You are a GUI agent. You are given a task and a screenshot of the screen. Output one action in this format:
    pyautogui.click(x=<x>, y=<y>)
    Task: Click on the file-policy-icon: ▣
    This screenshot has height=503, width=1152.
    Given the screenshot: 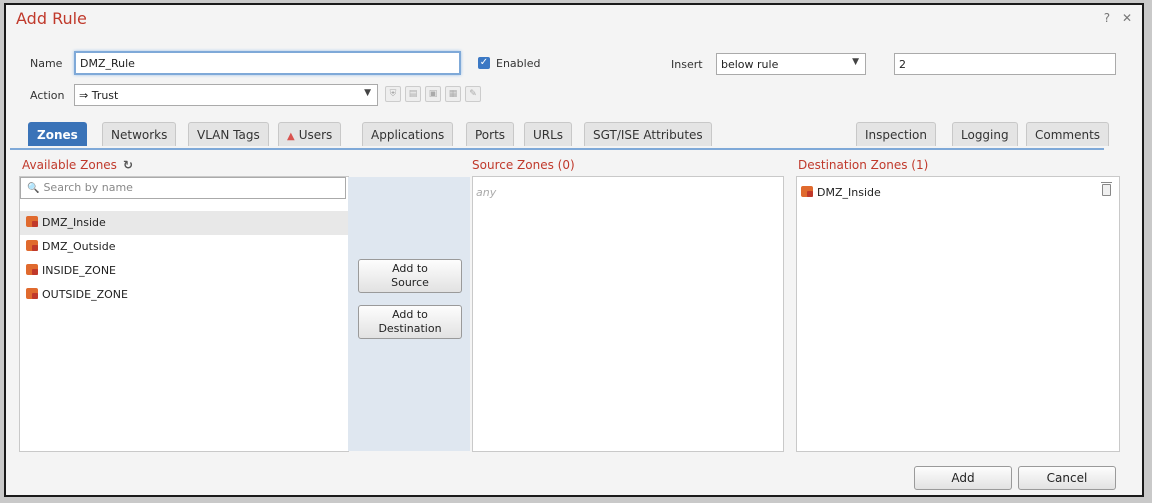 What is the action you would take?
    pyautogui.click(x=433, y=94)
    